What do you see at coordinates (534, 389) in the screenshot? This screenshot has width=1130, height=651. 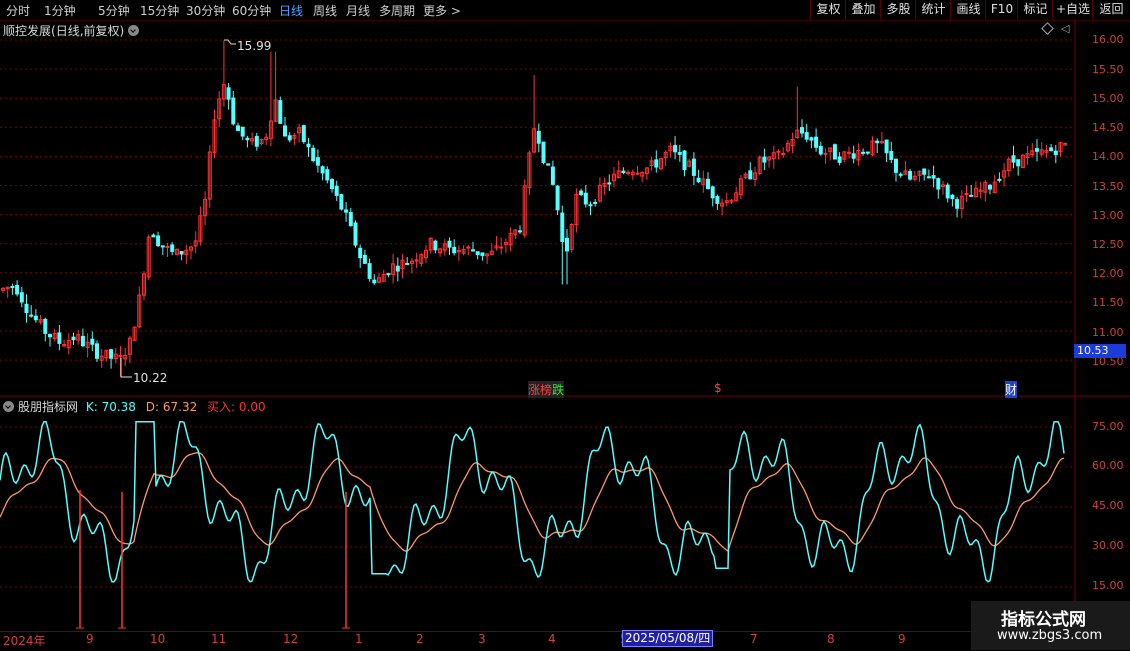 I see `limit-up-marker: 涨` at bounding box center [534, 389].